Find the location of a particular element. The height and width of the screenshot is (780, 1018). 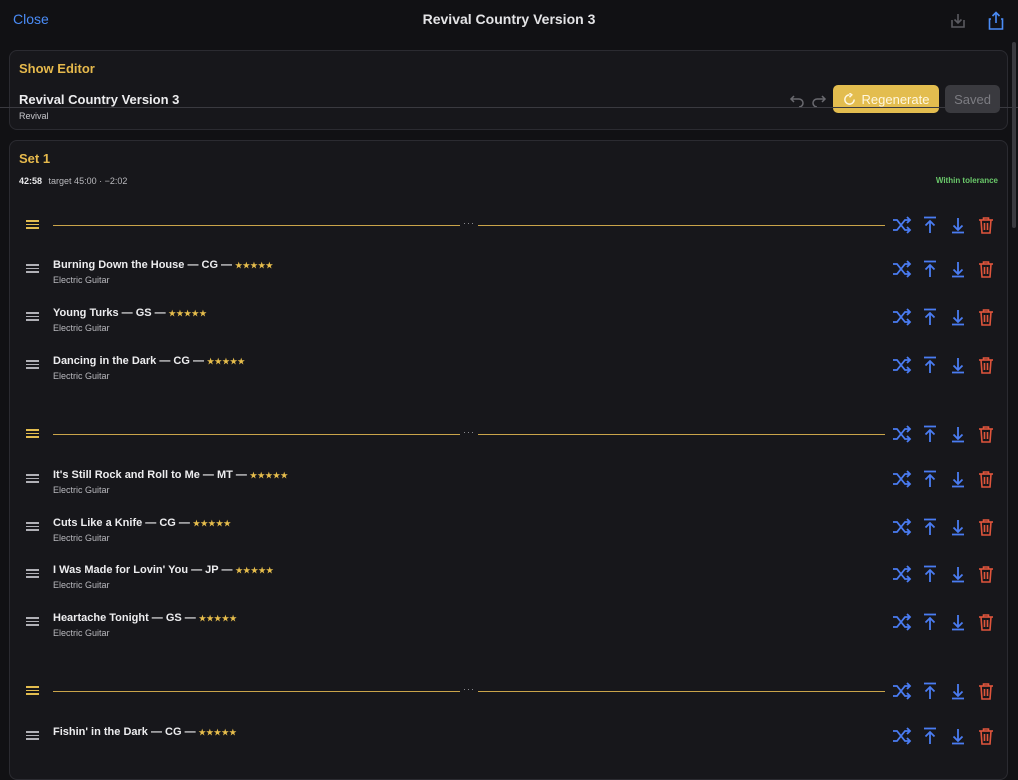

regenerate-button: Regenerate is located at coordinates (886, 99).